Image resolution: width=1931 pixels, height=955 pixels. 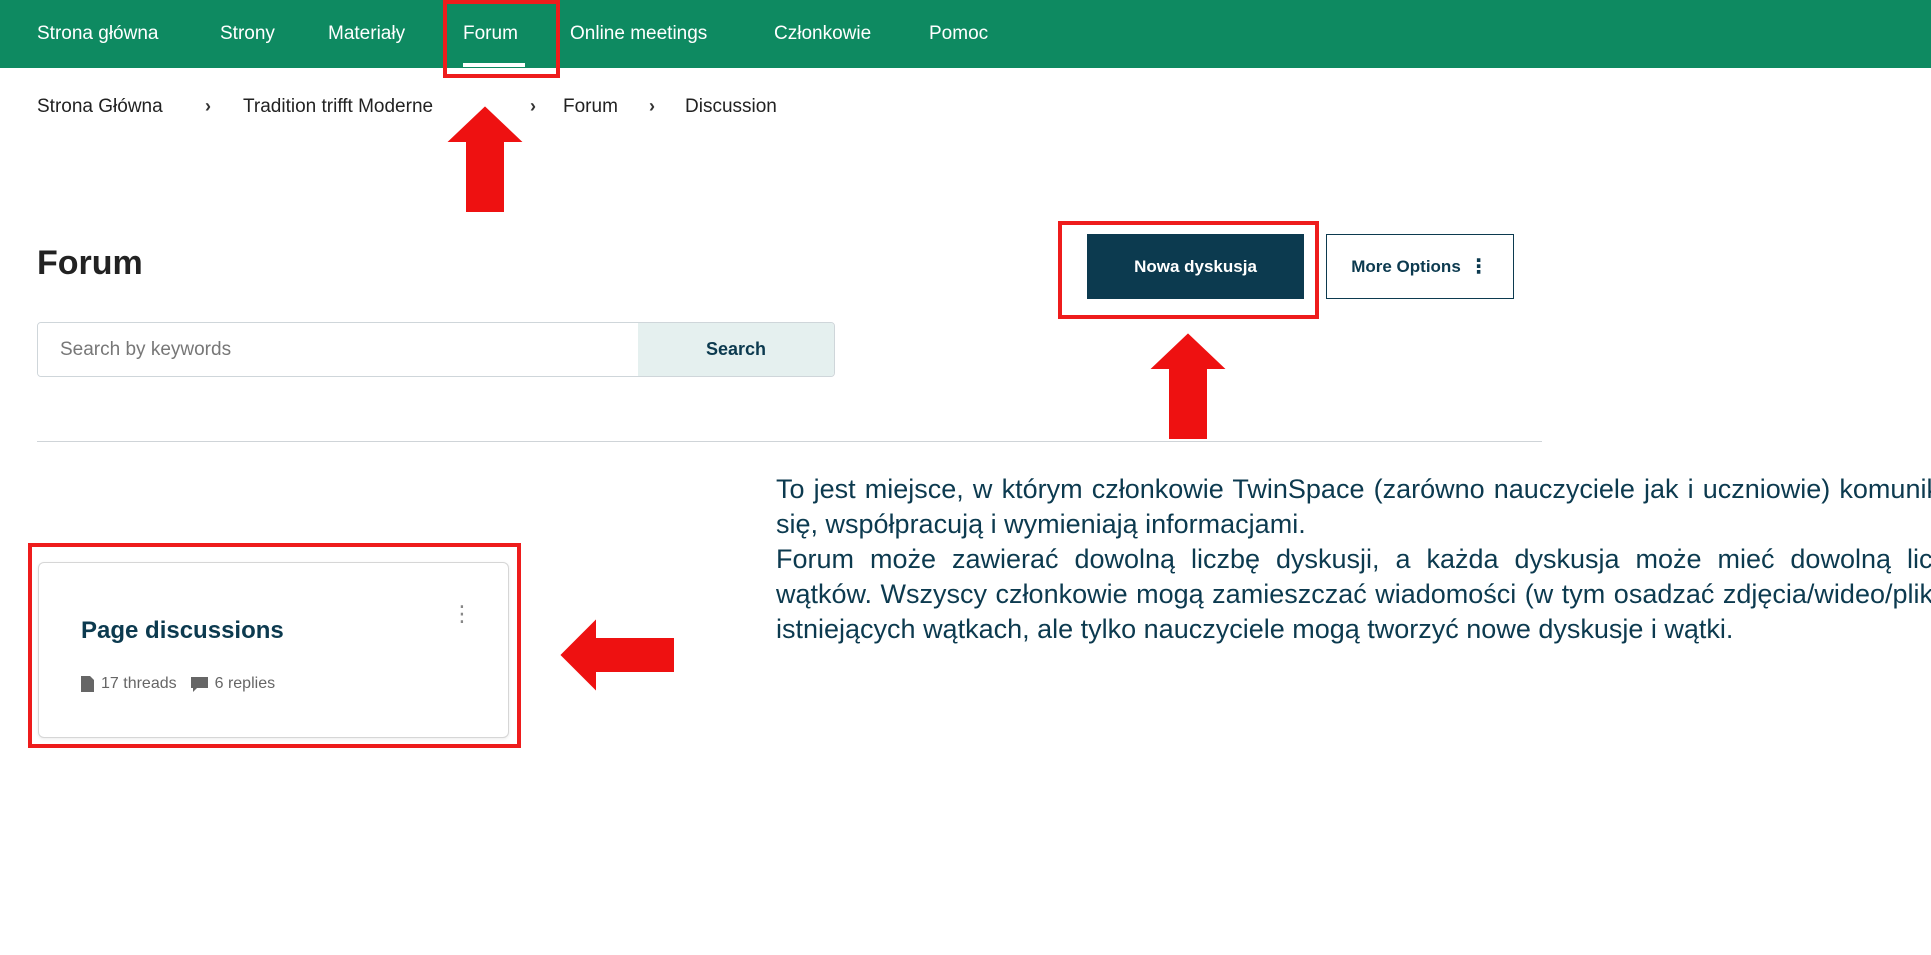 What do you see at coordinates (501, 39) in the screenshot?
I see `highlight-box-forum-tab` at bounding box center [501, 39].